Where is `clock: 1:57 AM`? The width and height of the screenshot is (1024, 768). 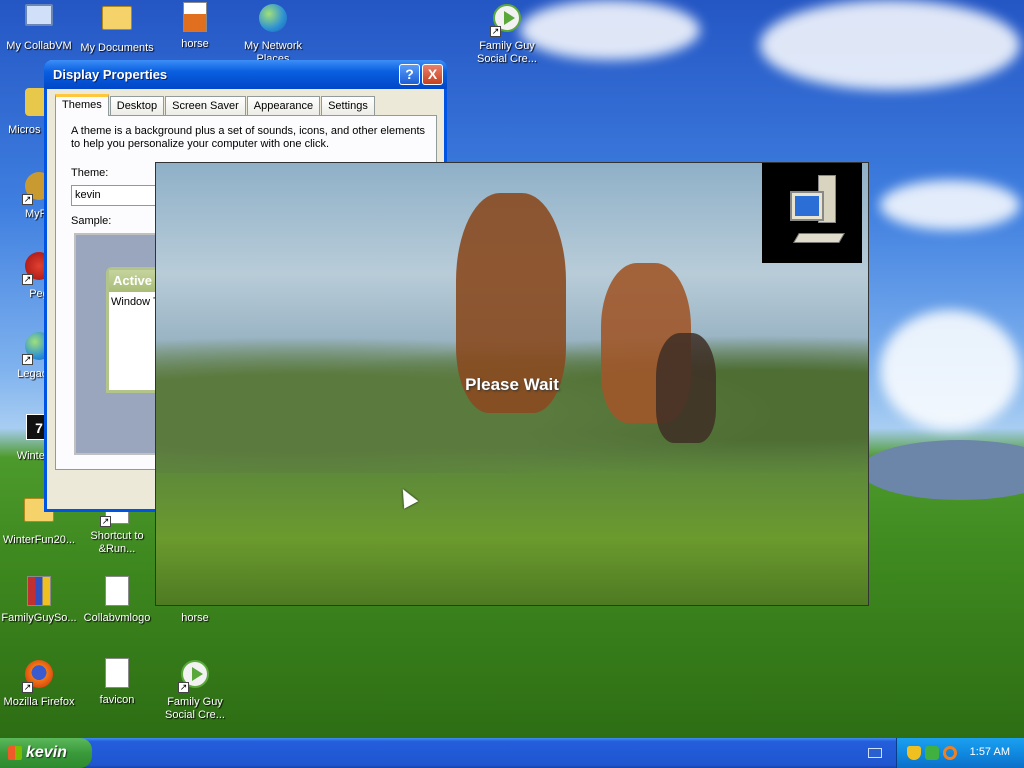 clock: 1:57 AM is located at coordinates (990, 752).